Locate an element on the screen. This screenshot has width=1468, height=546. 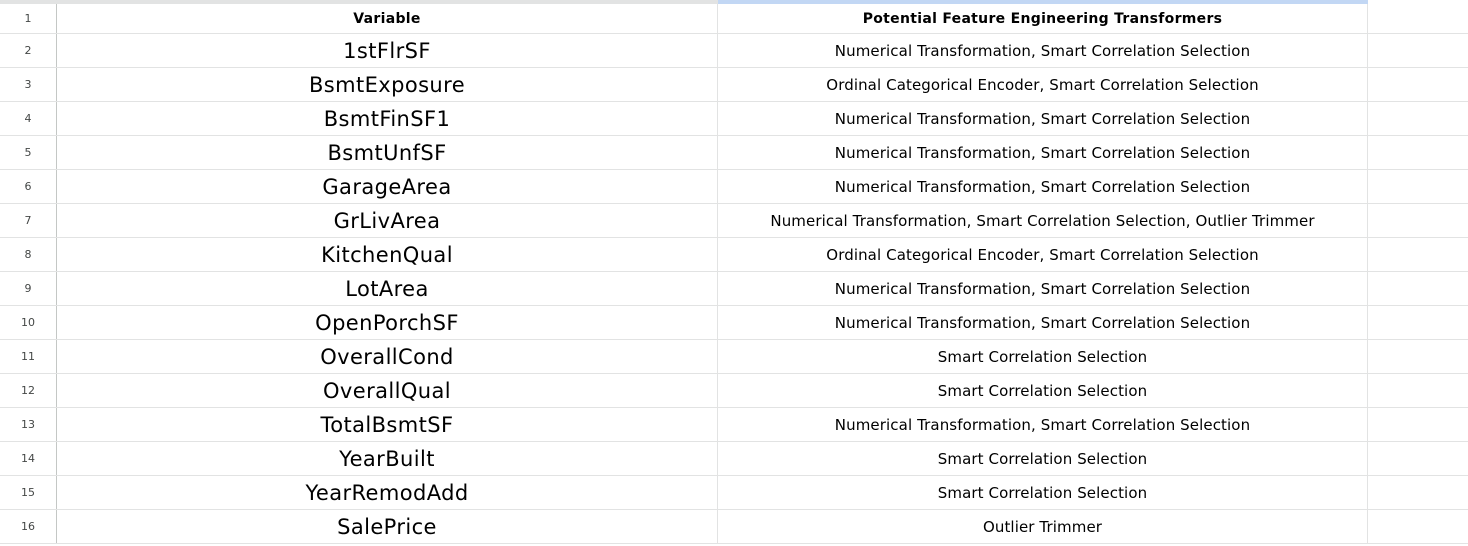
table-row: 12 OverallQual Smart Correlation Selection is located at coordinates (734, 391).